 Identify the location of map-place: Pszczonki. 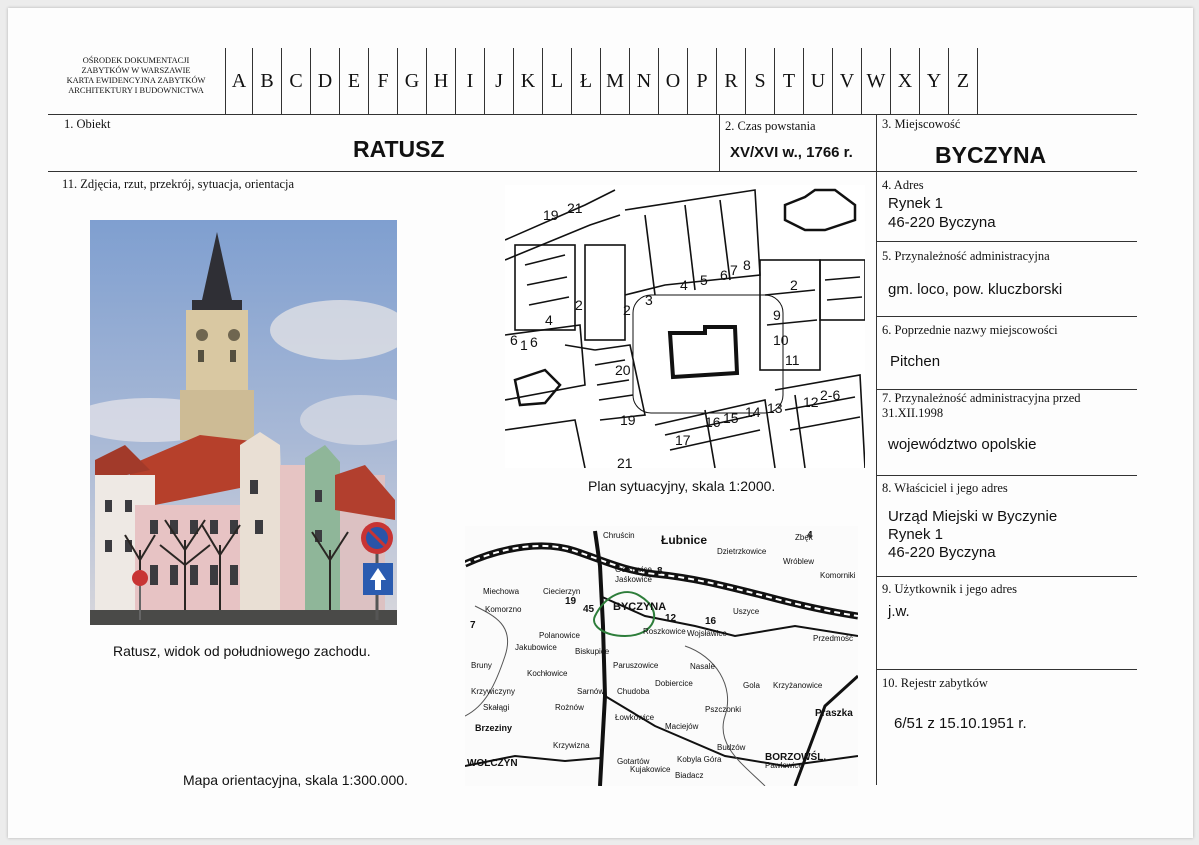
(723, 709).